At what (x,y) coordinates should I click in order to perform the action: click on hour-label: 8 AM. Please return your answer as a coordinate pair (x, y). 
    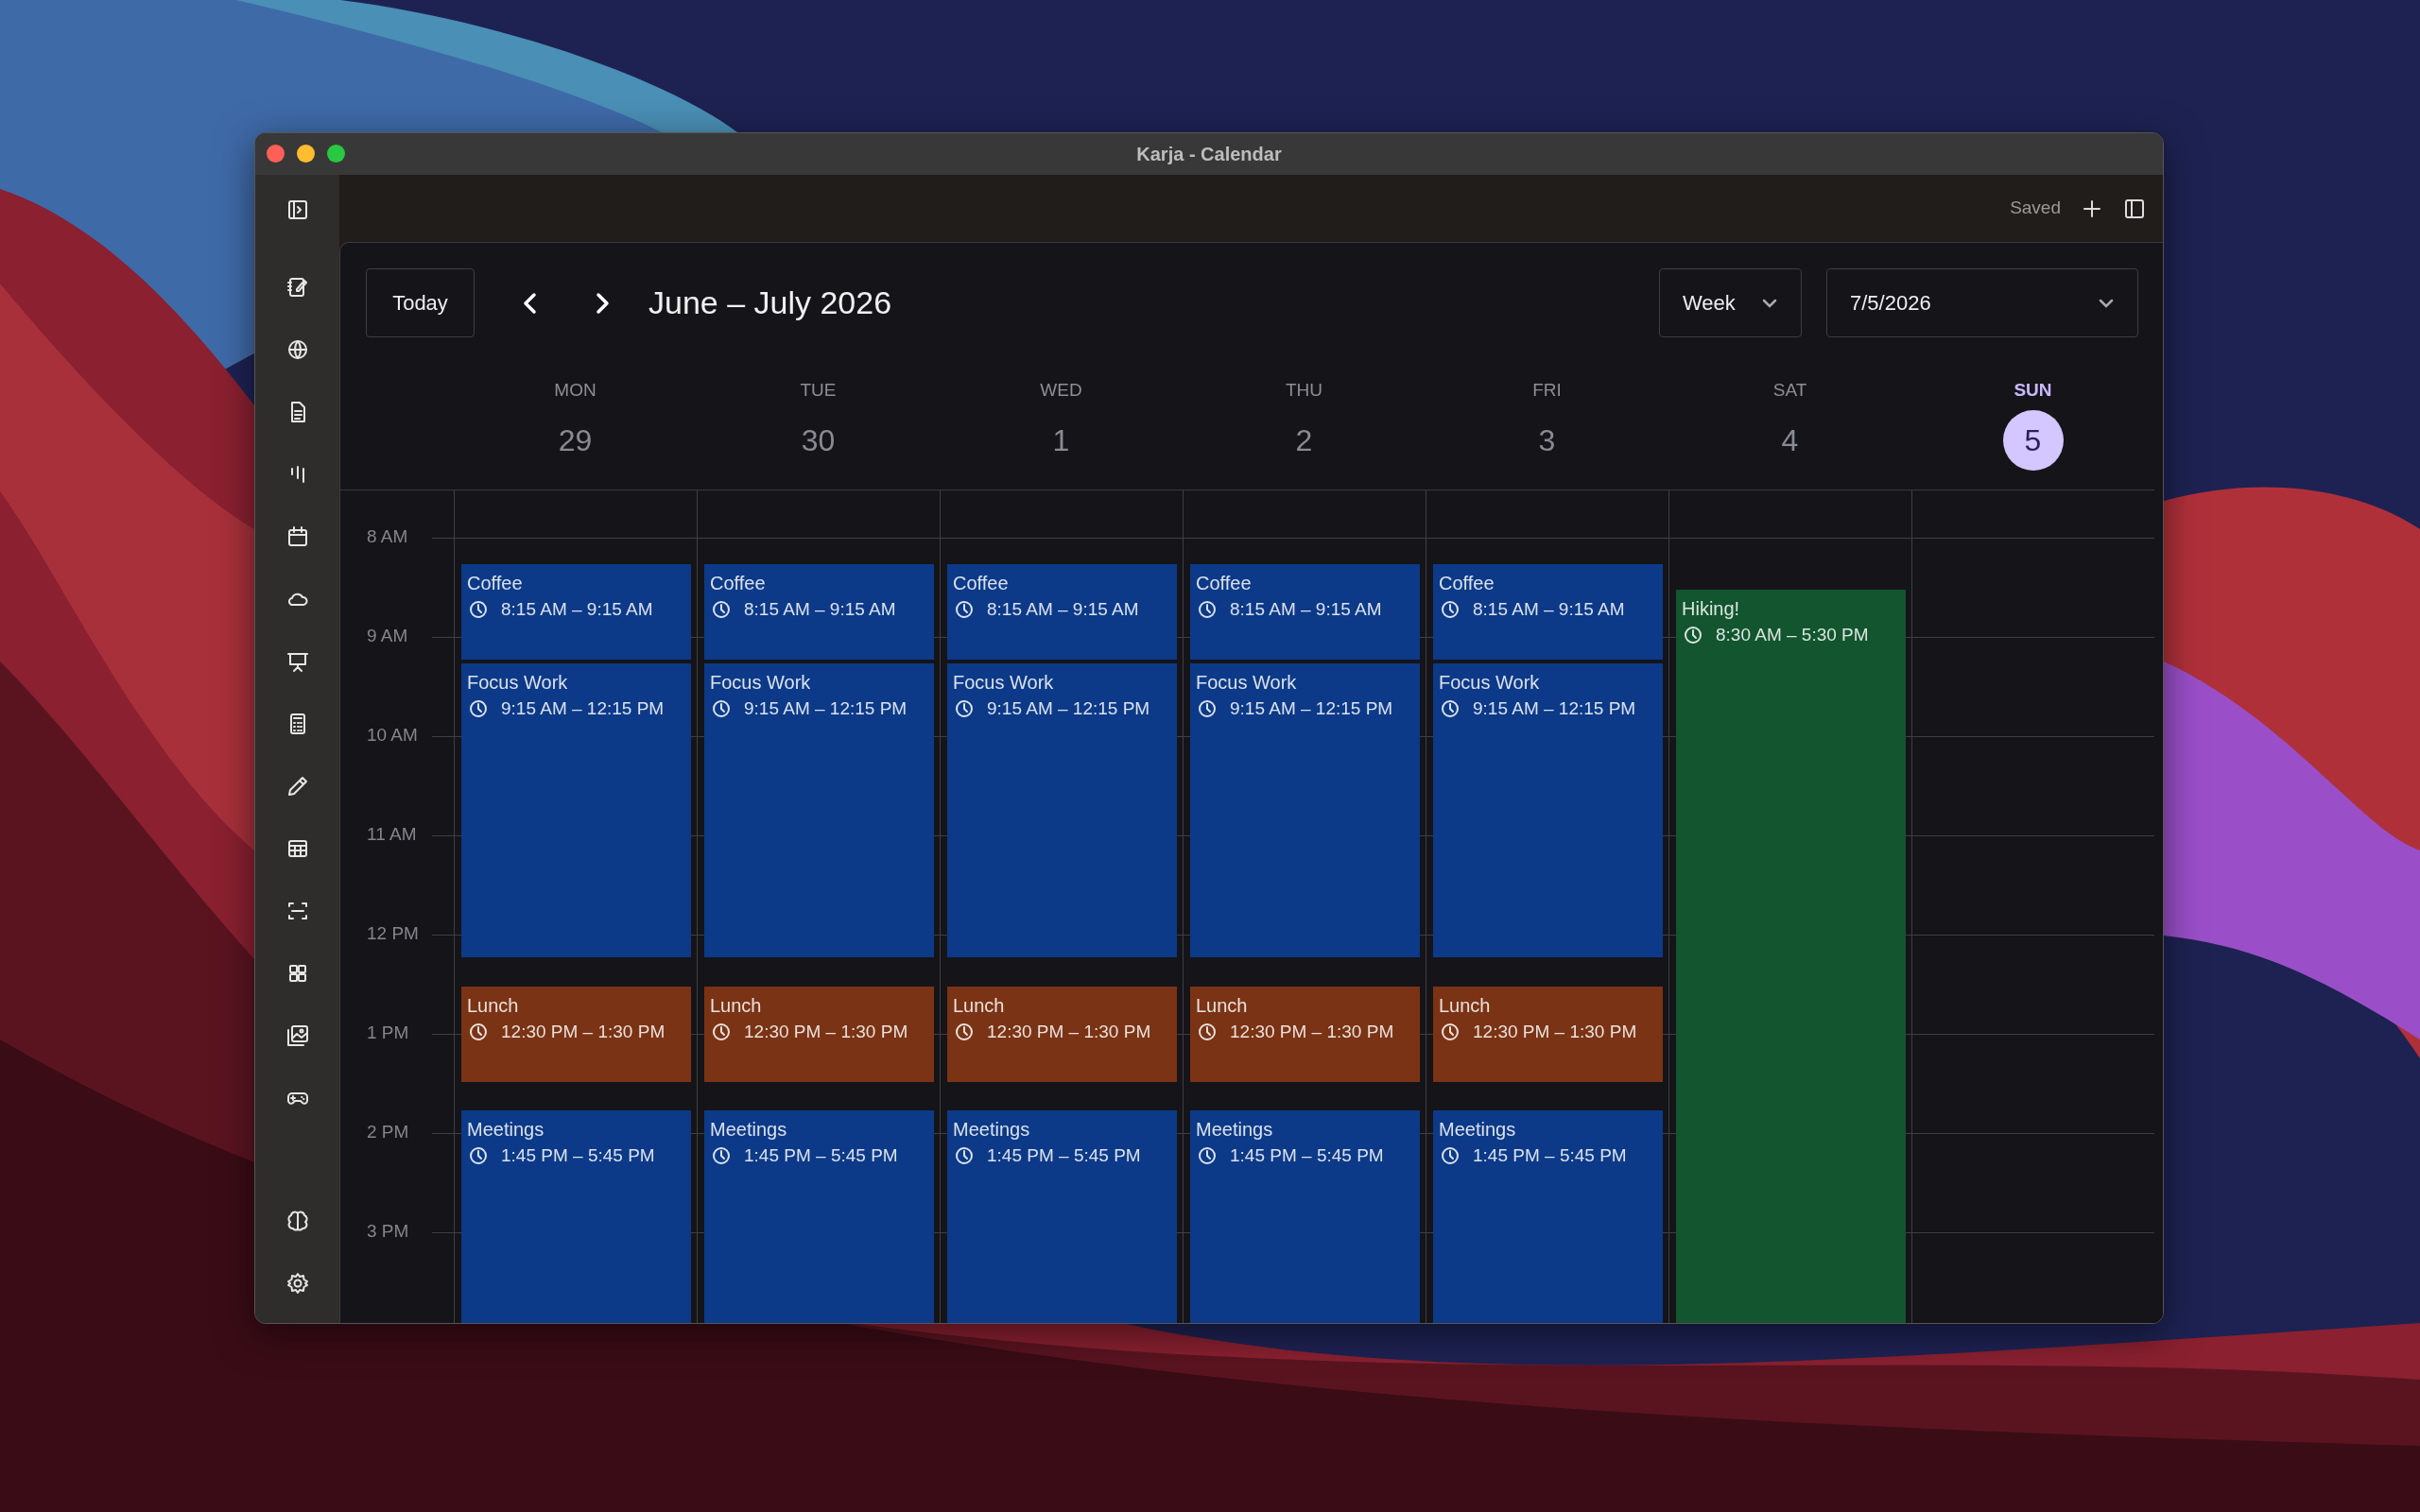
    Looking at the image, I should click on (387, 536).